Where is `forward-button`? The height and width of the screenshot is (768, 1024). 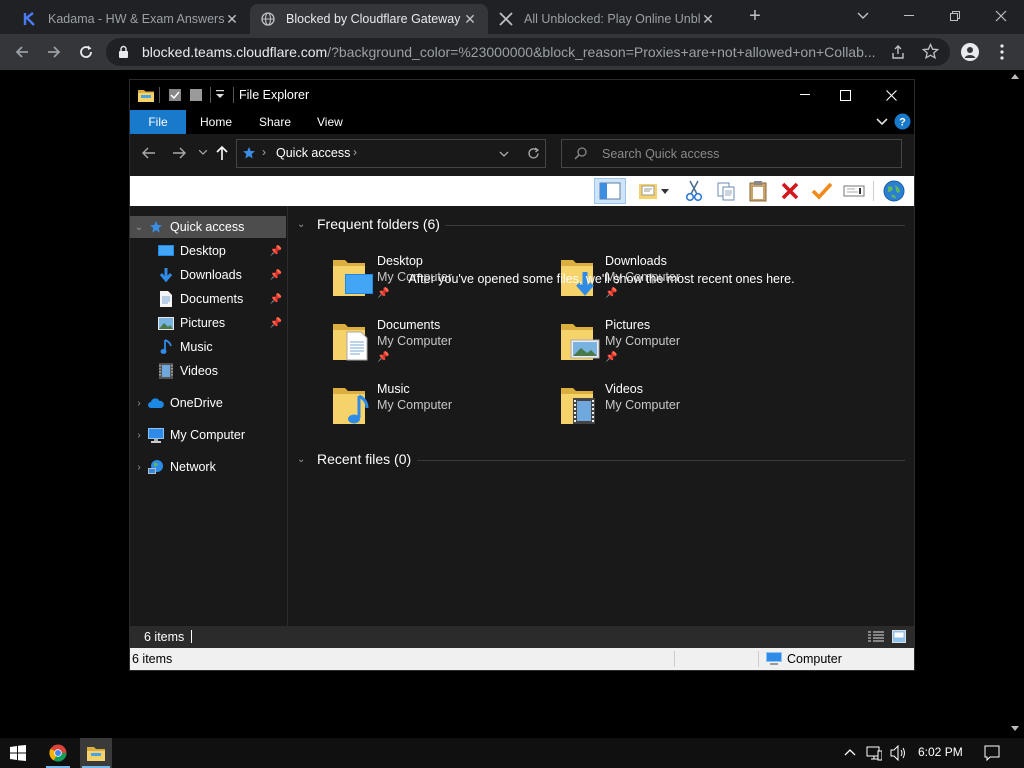 forward-button is located at coordinates (54, 52).